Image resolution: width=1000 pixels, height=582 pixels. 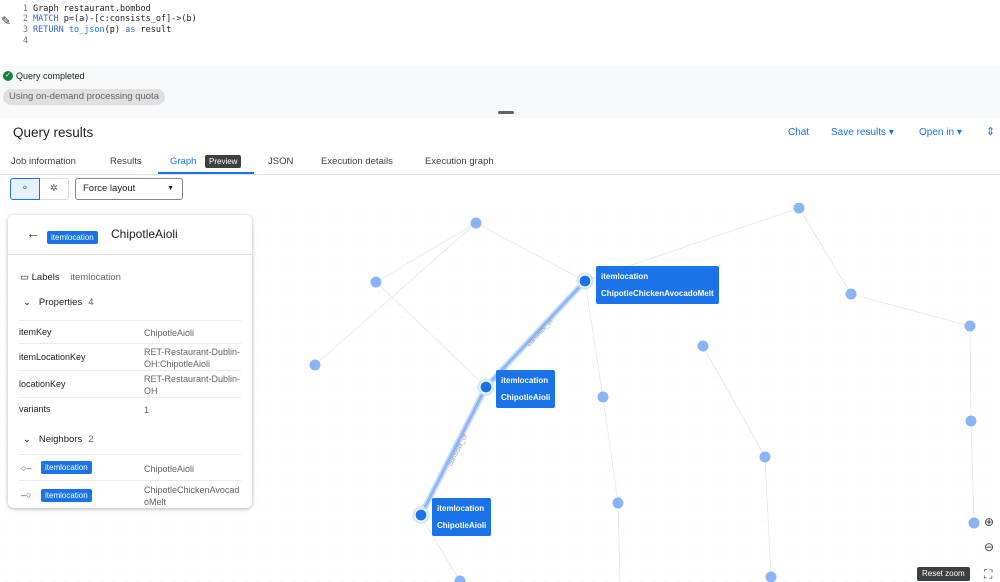 I want to click on resize-handle, so click(x=506, y=112).